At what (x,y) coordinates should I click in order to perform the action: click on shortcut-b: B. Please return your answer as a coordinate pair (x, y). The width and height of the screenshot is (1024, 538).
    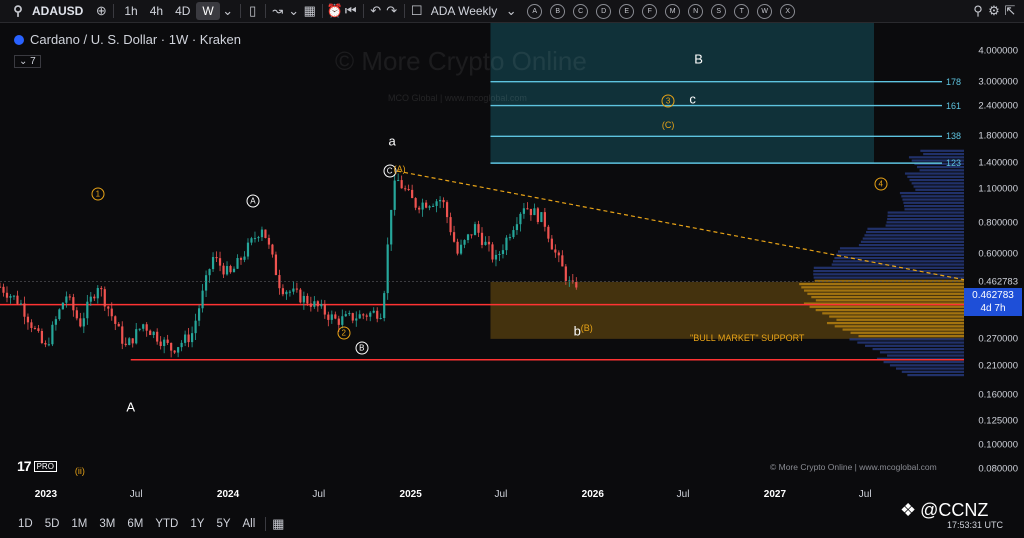
    Looking at the image, I should click on (558, 11).